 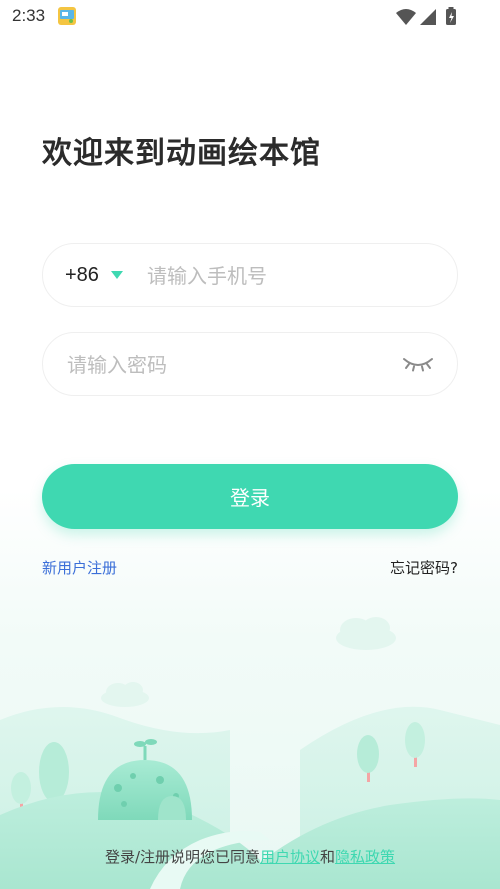 I want to click on agreement-conjunction: 和, so click(x=328, y=857).